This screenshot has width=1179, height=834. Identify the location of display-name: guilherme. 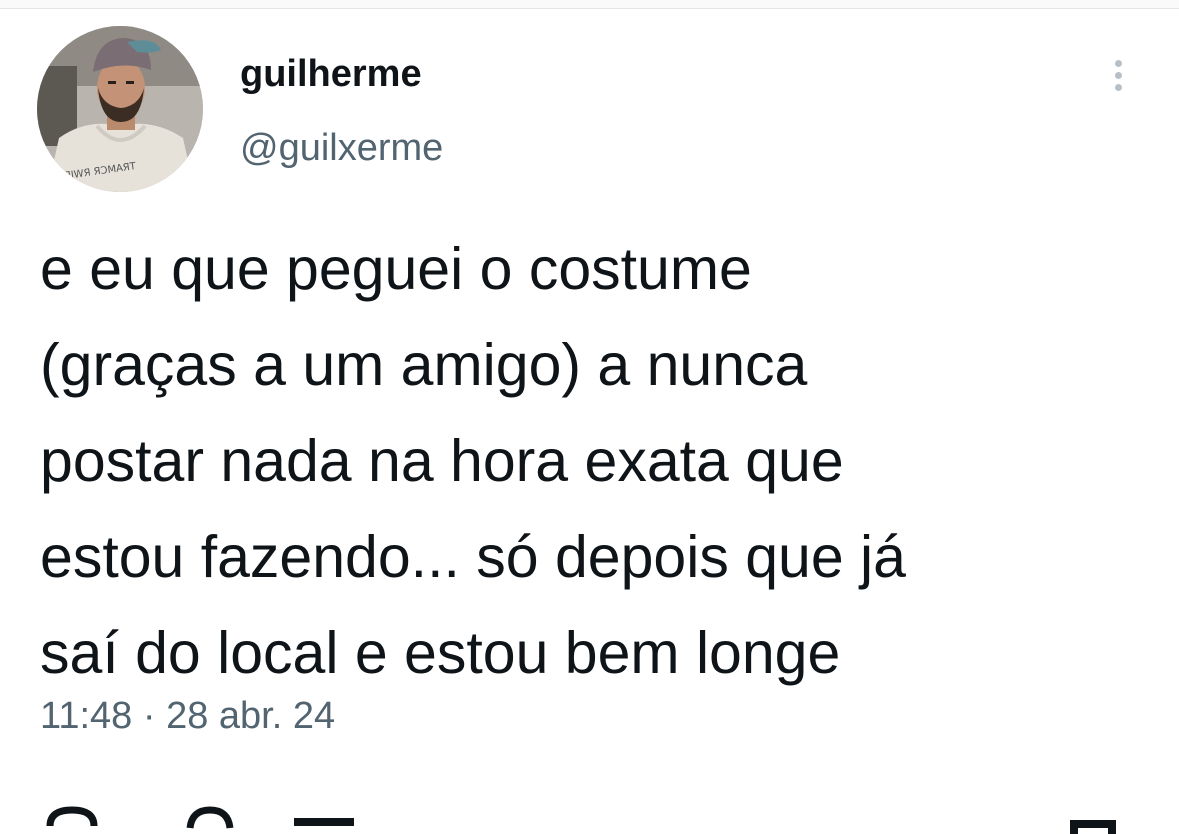
(331, 74).